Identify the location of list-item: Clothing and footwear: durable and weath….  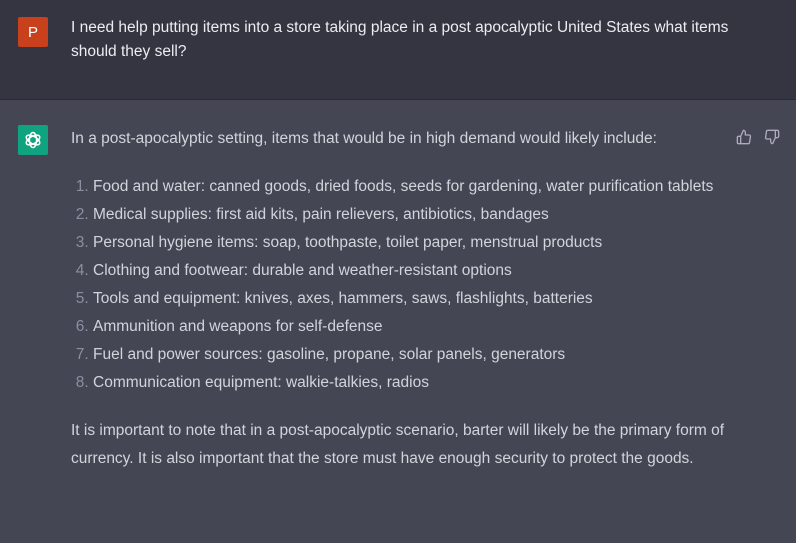
(412, 271).